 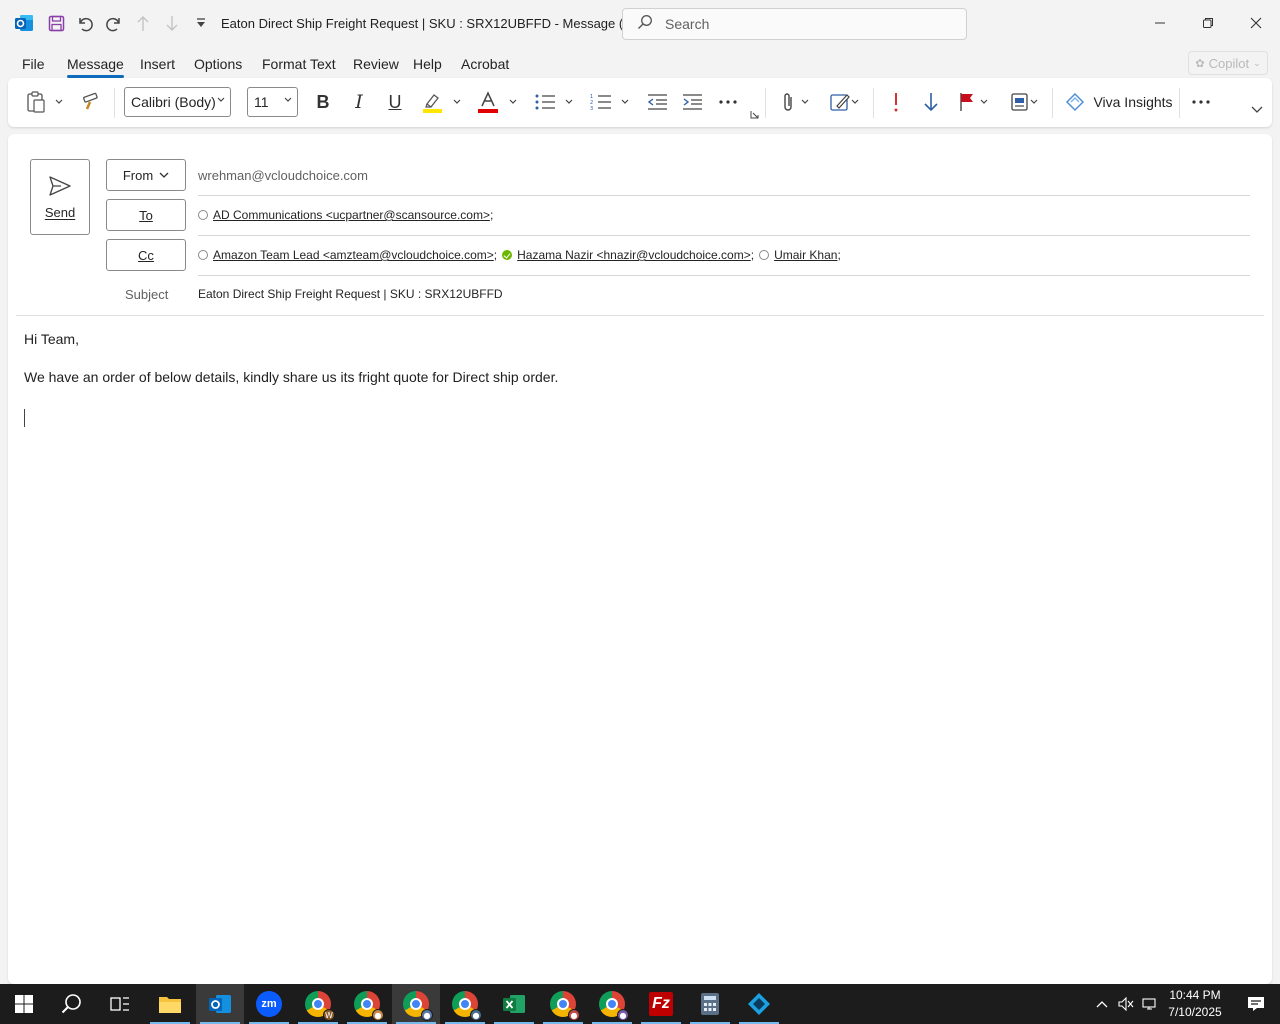 I want to click on numbered-list-icon: 123, so click(x=600, y=102).